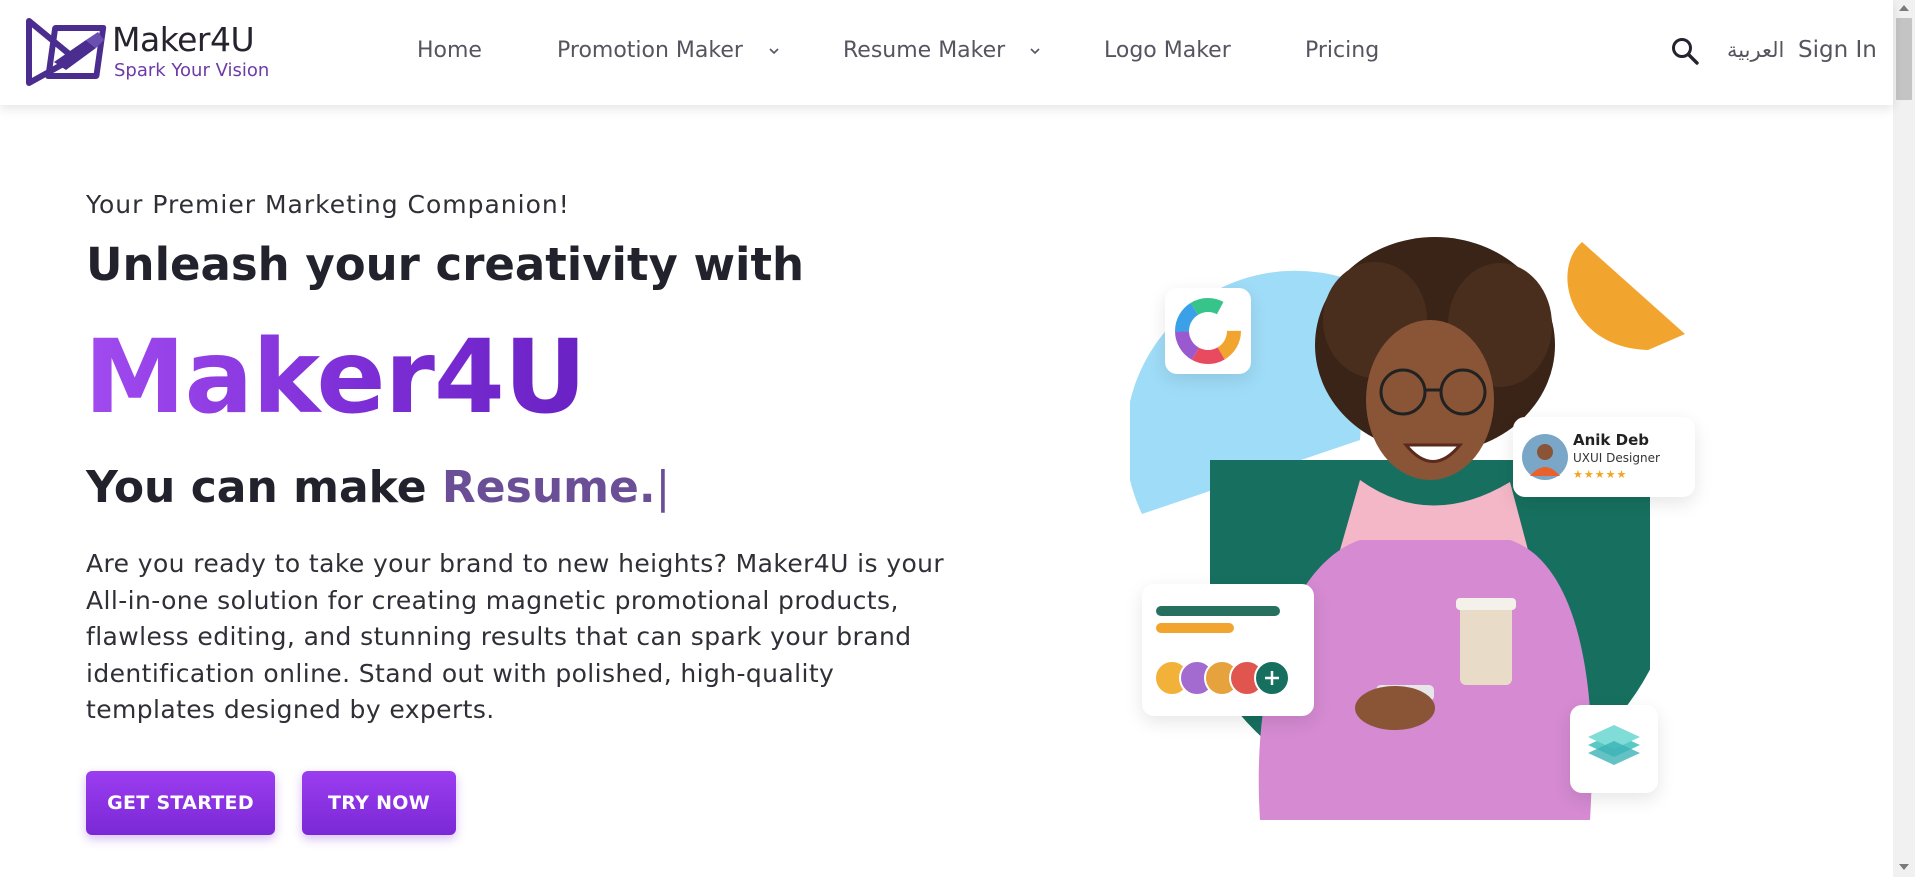 The height and width of the screenshot is (877, 1915). I want to click on profile-card: Anik Deb UXUI Designer ★★★★★, so click(1604, 457).